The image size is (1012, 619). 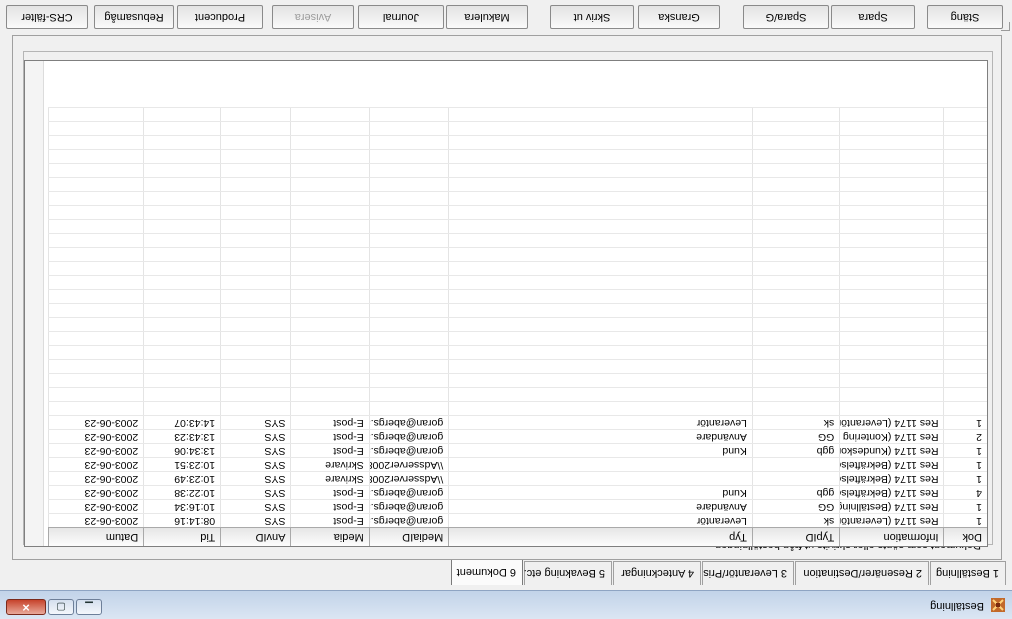 I want to click on makulera-button: Makulera, so click(x=487, y=17).